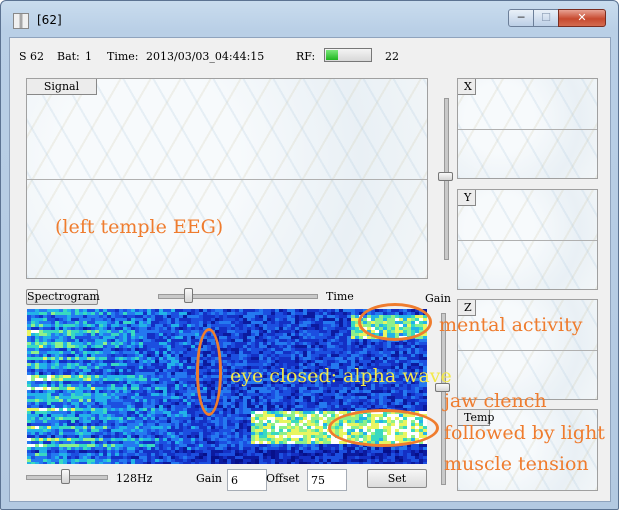  I want to click on close-button: ✕, so click(582, 18).